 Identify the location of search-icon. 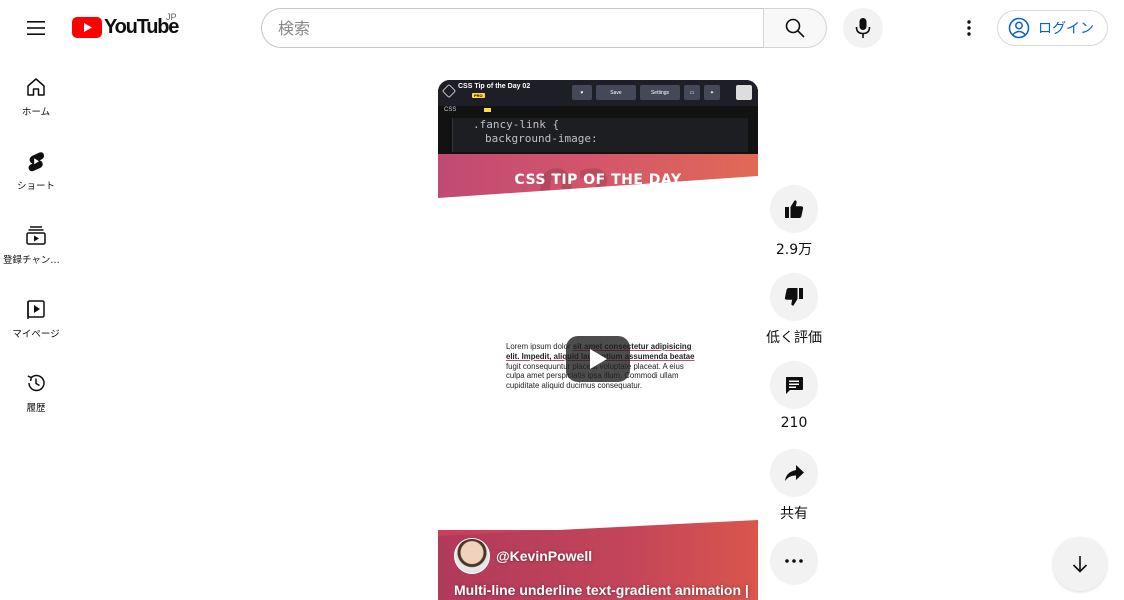
(795, 28).